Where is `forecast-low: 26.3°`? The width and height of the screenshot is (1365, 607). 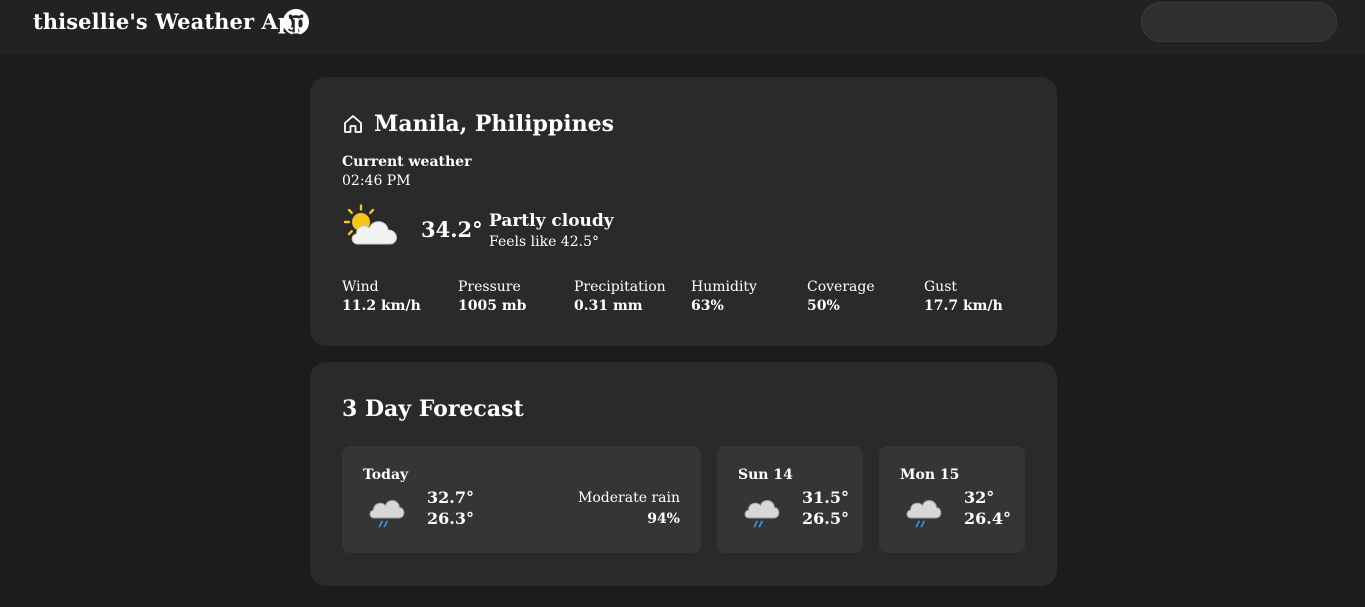 forecast-low: 26.3° is located at coordinates (450, 518).